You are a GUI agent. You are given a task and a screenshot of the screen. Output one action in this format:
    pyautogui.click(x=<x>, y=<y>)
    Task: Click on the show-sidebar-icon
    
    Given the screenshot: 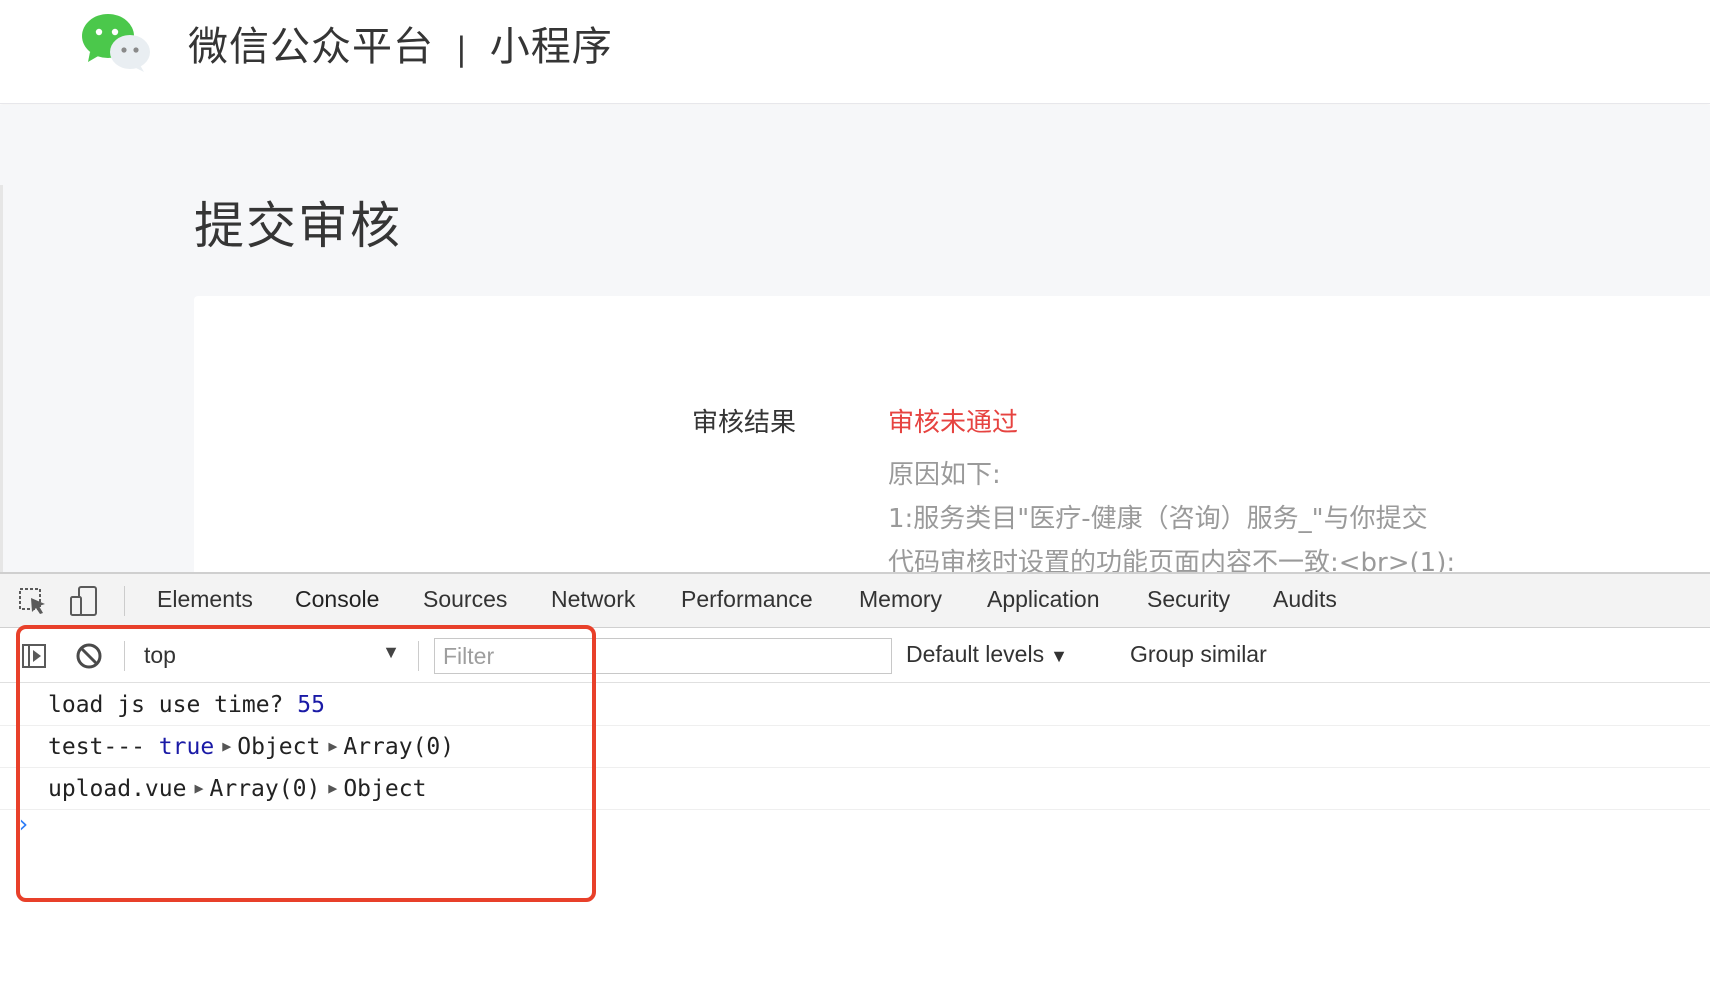 What is the action you would take?
    pyautogui.click(x=35, y=656)
    